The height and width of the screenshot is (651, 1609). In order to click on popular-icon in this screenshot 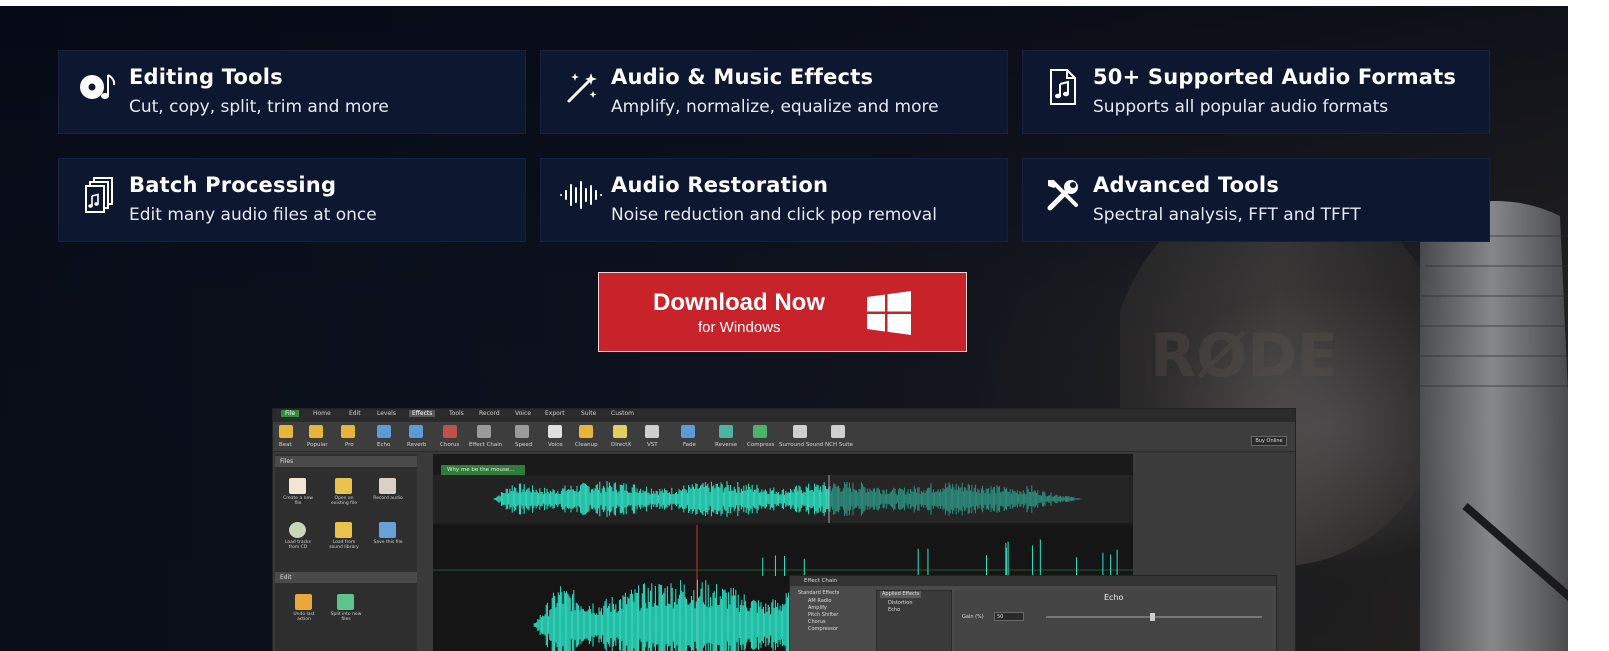, I will do `click(316, 431)`.